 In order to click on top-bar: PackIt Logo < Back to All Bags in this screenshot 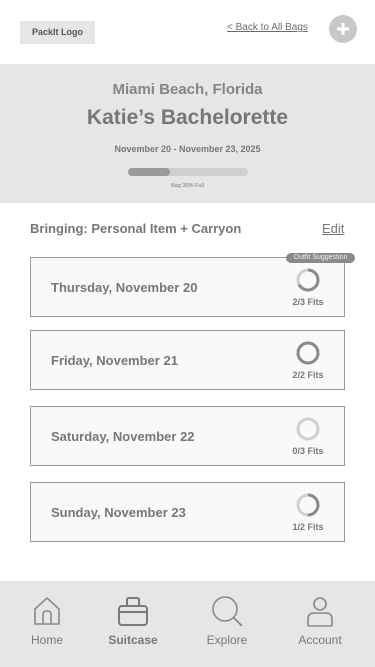, I will do `click(187, 32)`.